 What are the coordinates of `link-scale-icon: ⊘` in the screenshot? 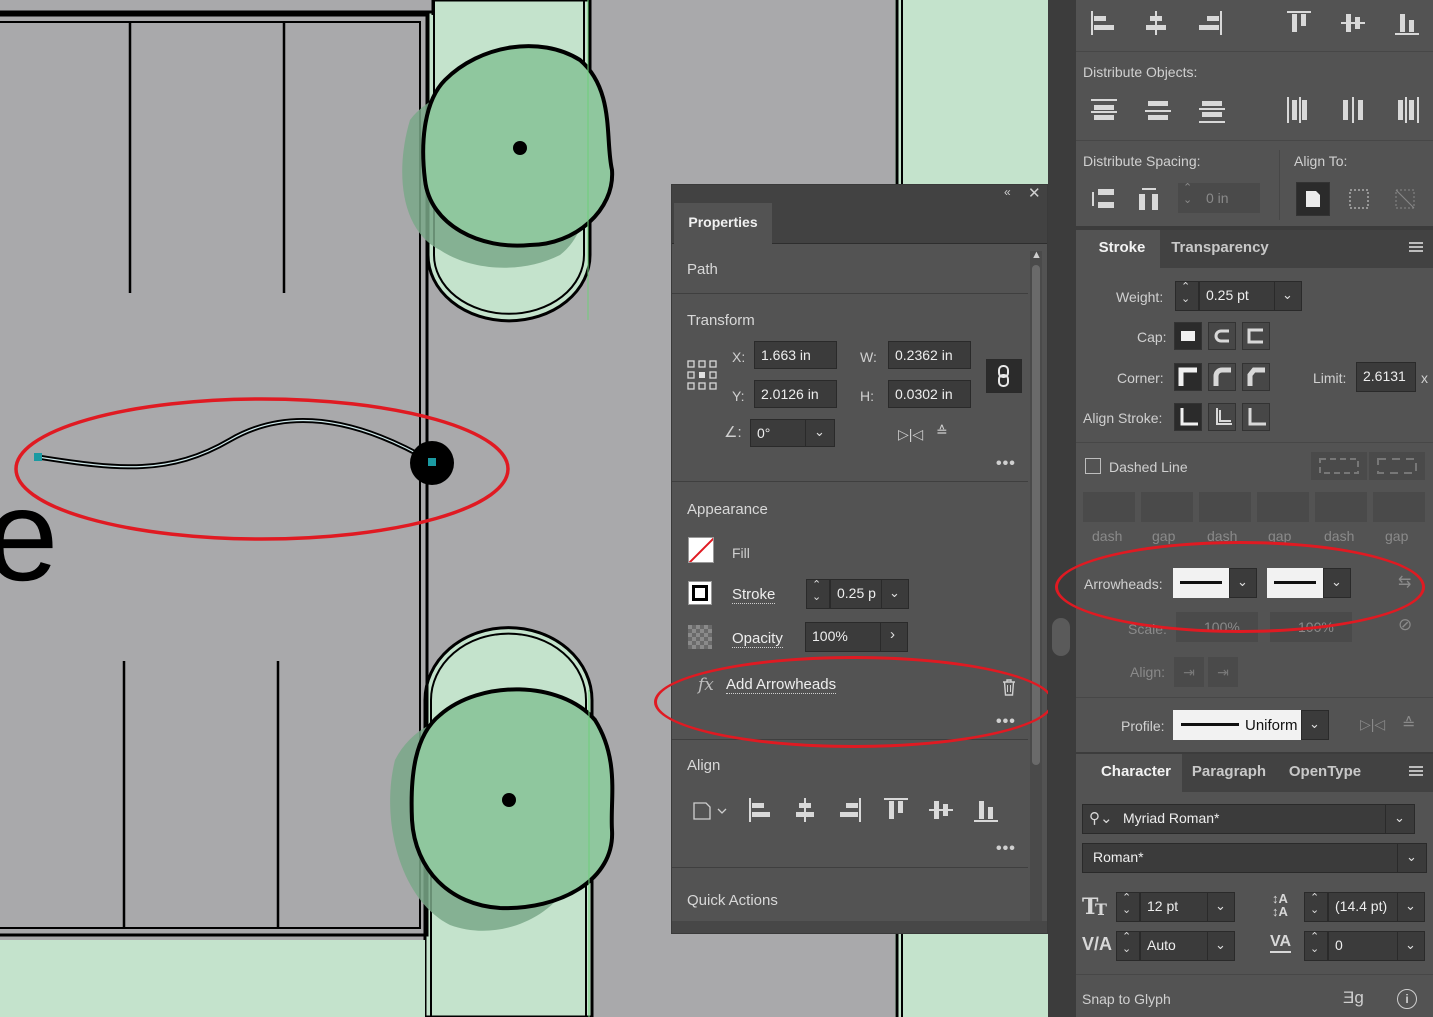 It's located at (1405, 625).